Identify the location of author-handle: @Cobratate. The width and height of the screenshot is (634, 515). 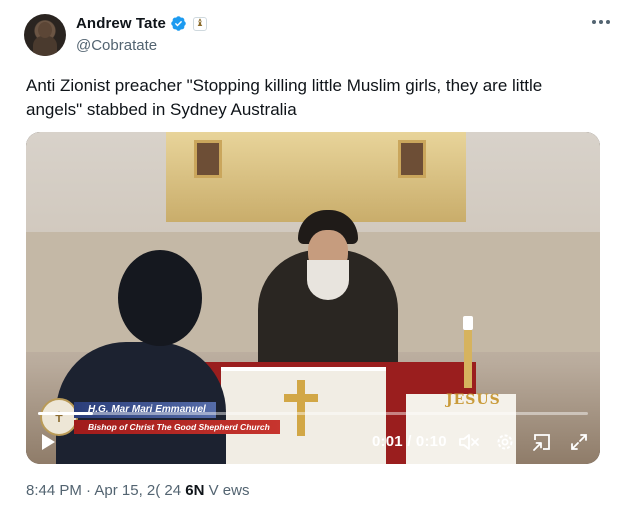
(116, 45).